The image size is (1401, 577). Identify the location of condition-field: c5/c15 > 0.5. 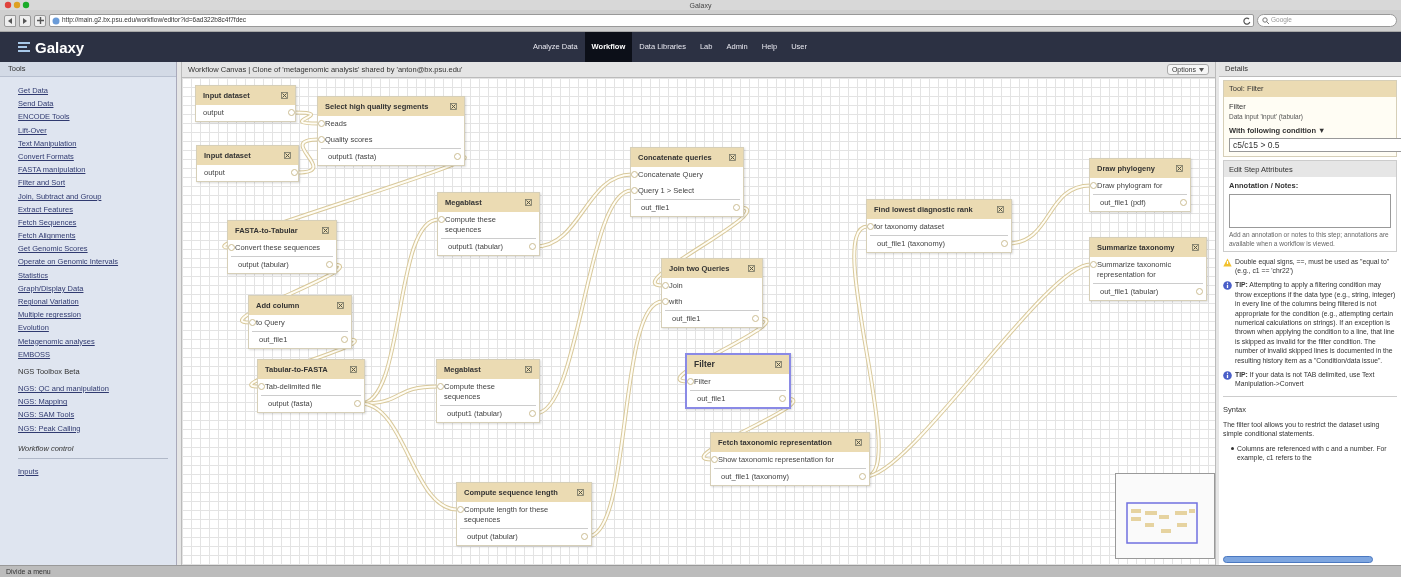
(1315, 145).